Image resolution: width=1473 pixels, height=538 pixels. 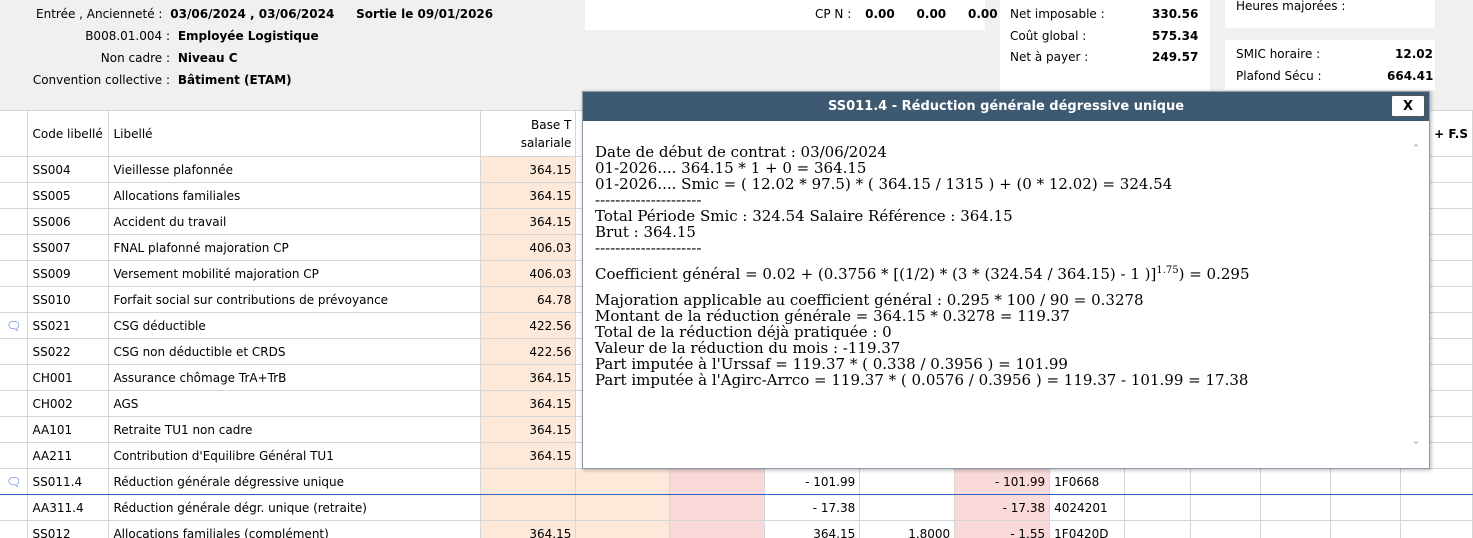 What do you see at coordinates (1279, 76) in the screenshot?
I see `plafond-label: Plafond Sécu :` at bounding box center [1279, 76].